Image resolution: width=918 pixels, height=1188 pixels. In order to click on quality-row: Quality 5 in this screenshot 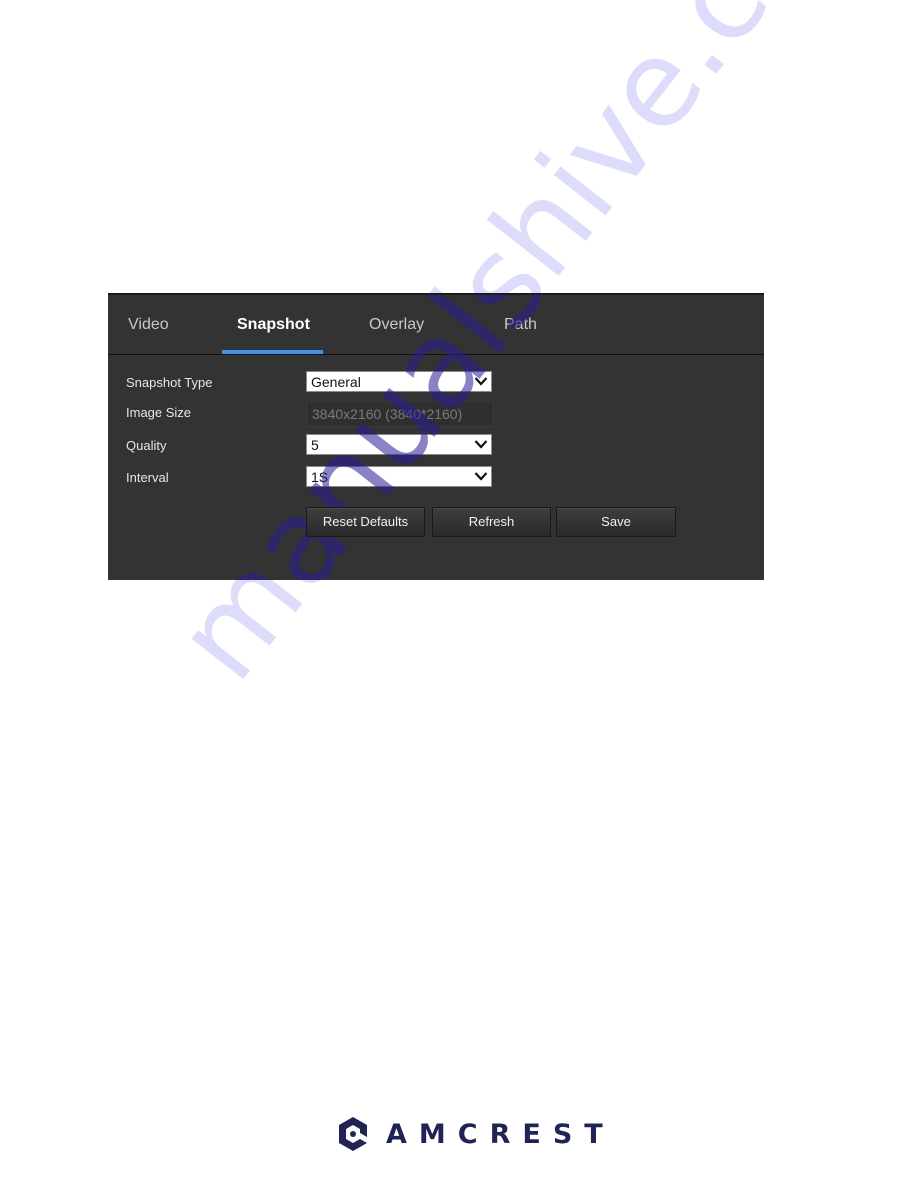, I will do `click(436, 446)`.